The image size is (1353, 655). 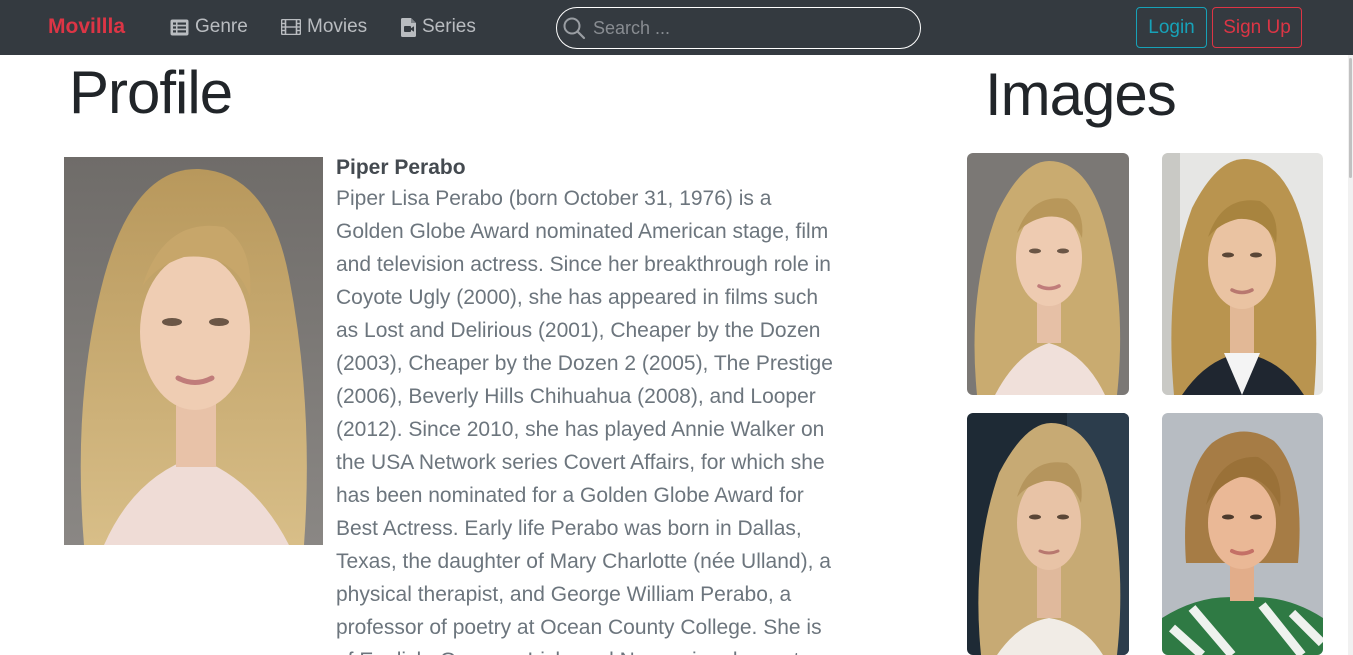 What do you see at coordinates (86, 27) in the screenshot?
I see `brand-logo: Movillla` at bounding box center [86, 27].